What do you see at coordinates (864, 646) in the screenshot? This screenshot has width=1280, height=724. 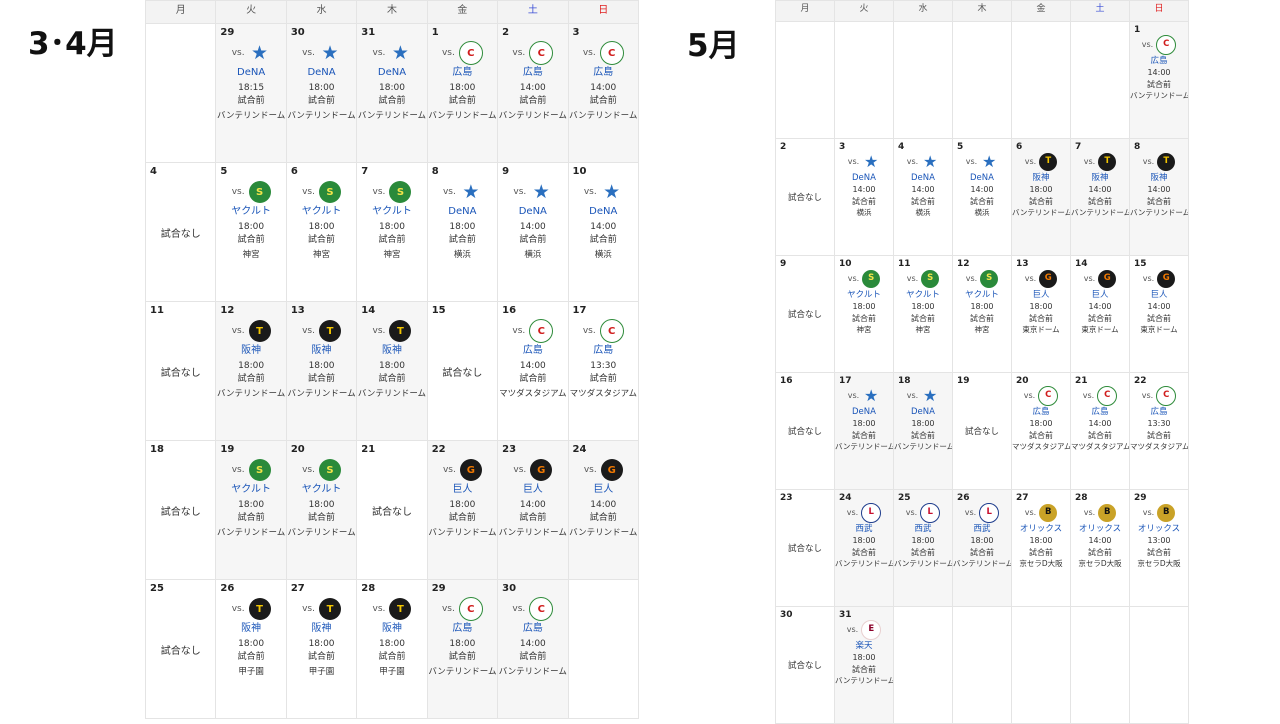 I see `opponent-link: 楽天` at bounding box center [864, 646].